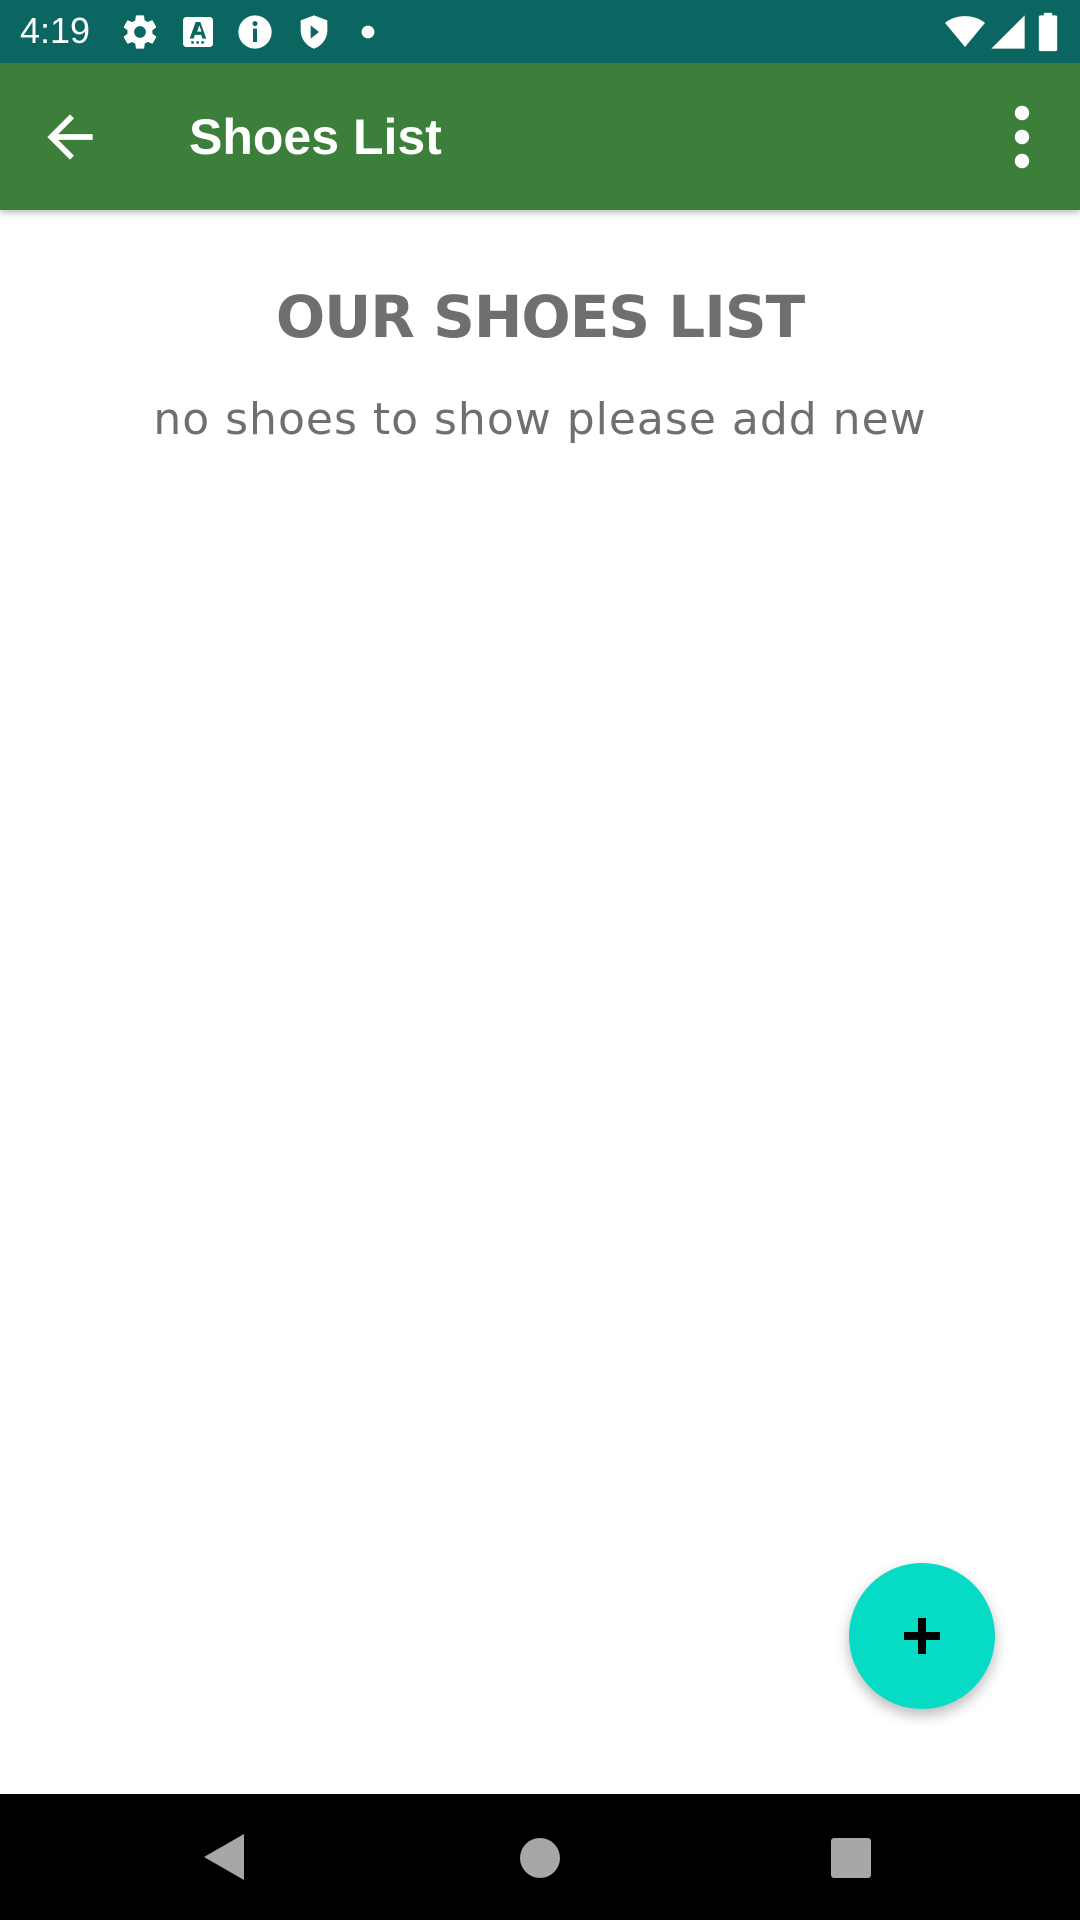 The width and height of the screenshot is (1080, 1920). I want to click on add-shoe-button, so click(922, 1636).